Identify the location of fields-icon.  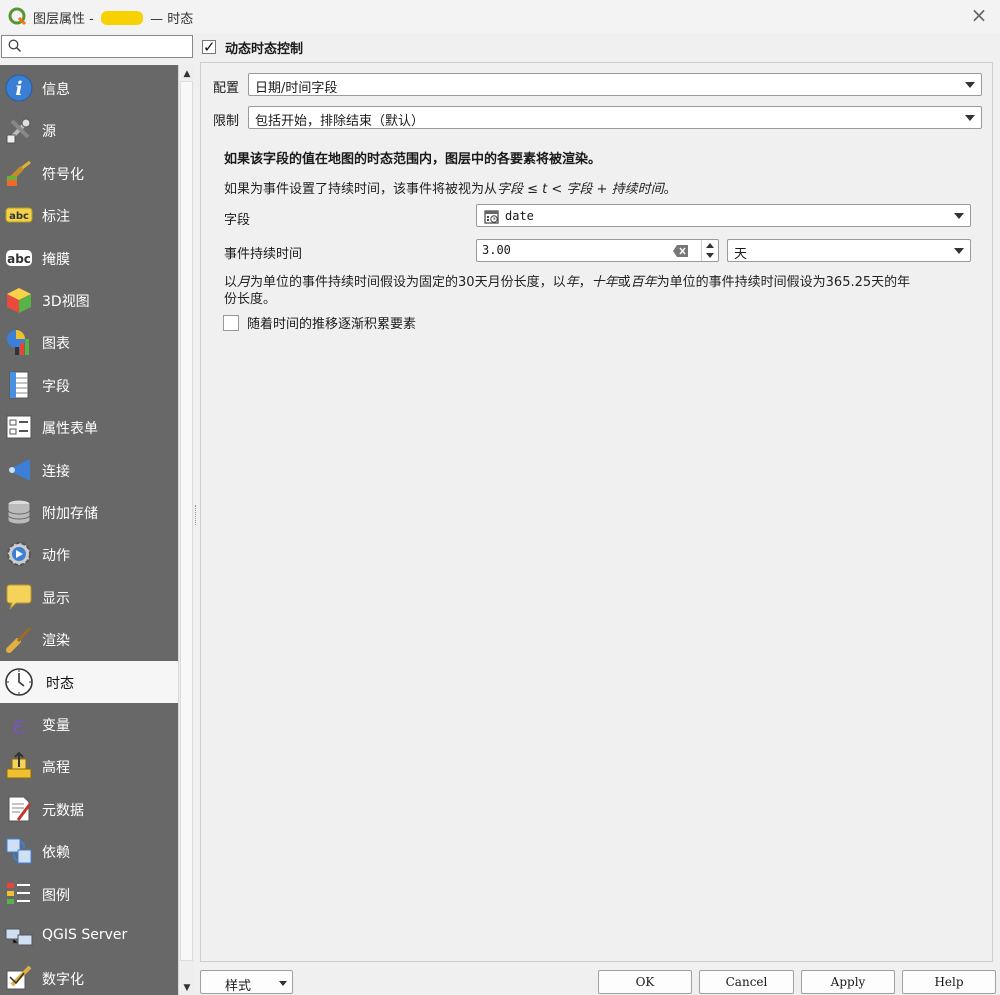
(19, 385).